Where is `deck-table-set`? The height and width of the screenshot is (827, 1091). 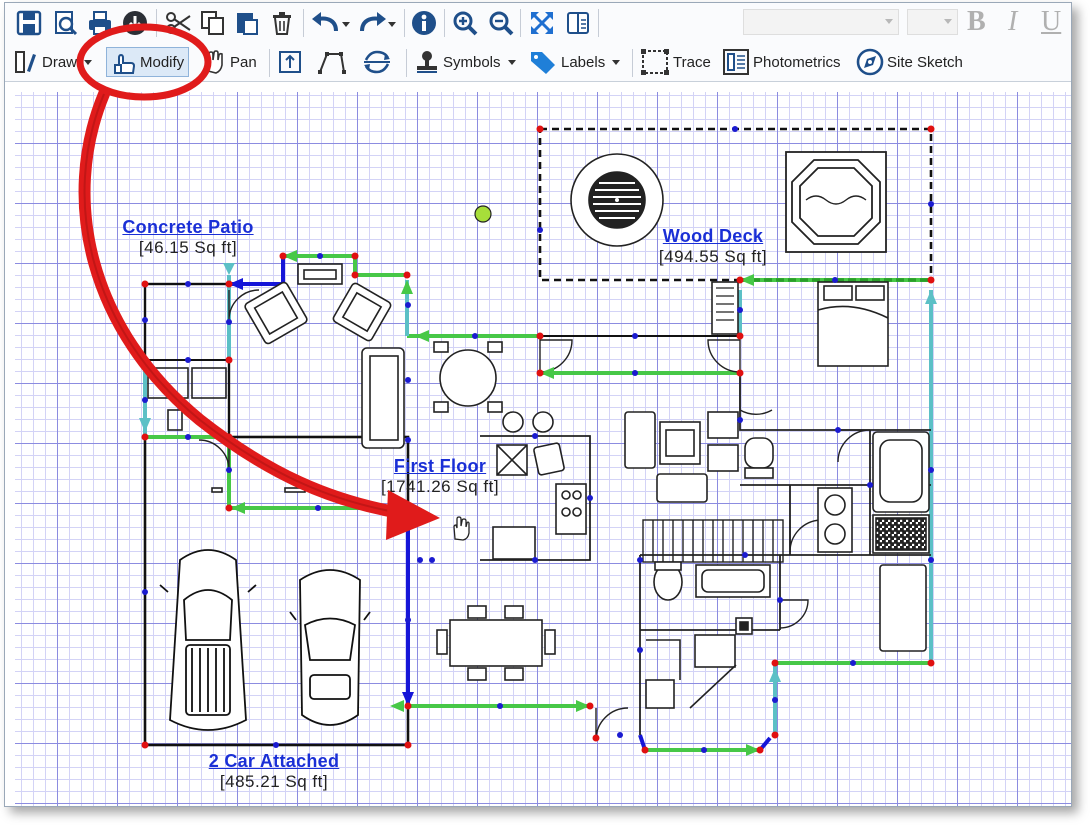
deck-table-set is located at coordinates (617, 200).